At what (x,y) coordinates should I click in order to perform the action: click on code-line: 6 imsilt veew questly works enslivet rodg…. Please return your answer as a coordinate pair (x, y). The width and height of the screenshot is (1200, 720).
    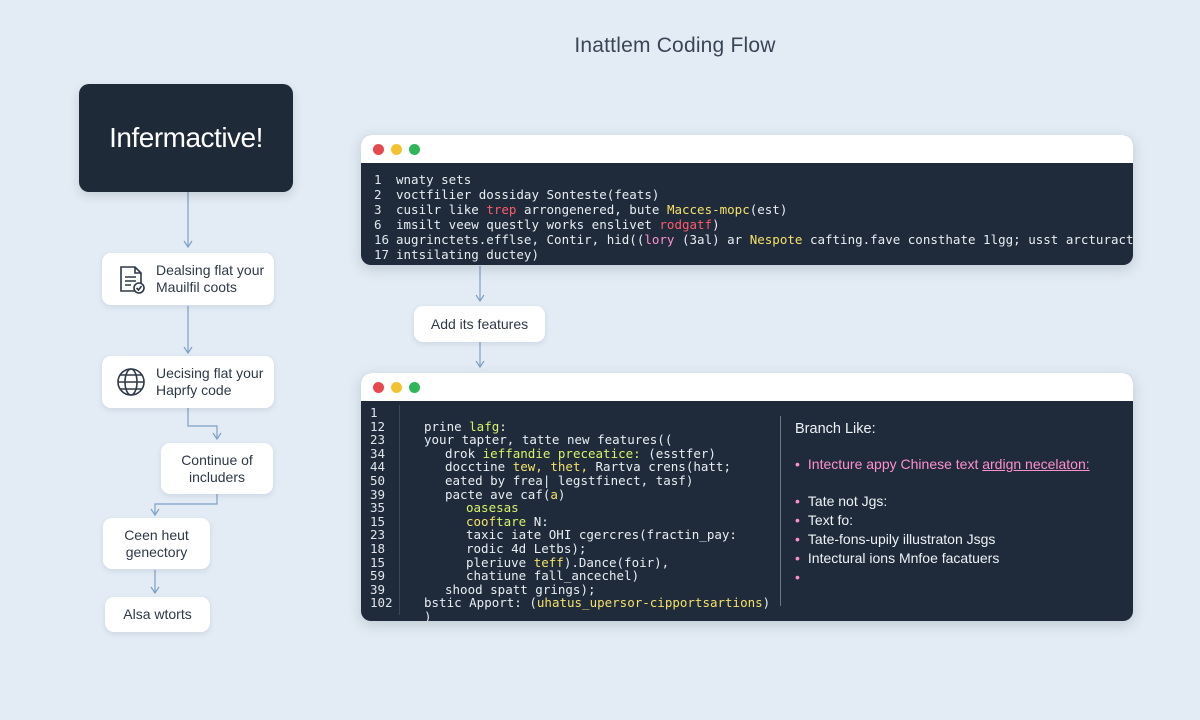
    Looking at the image, I should click on (753, 224).